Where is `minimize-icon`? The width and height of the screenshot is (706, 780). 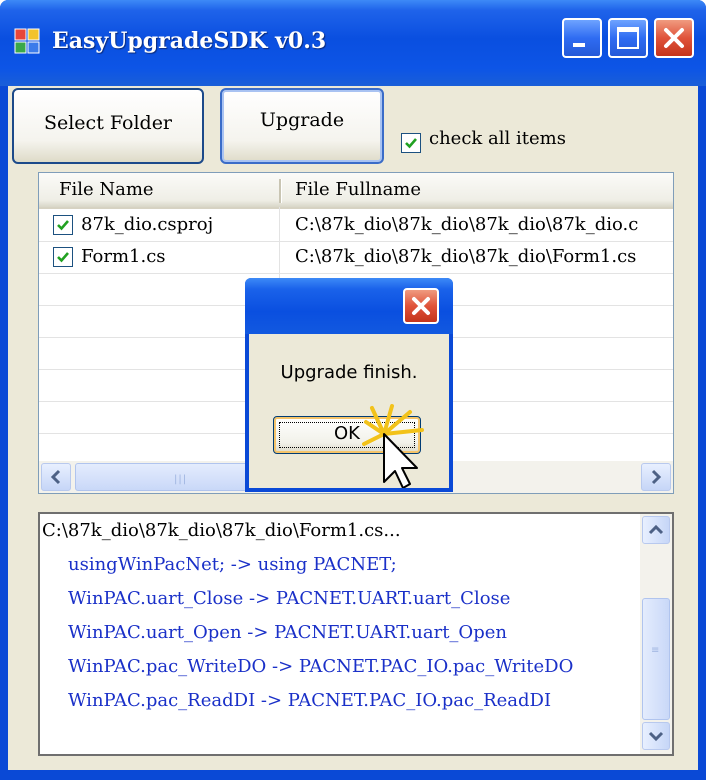
minimize-icon is located at coordinates (579, 45).